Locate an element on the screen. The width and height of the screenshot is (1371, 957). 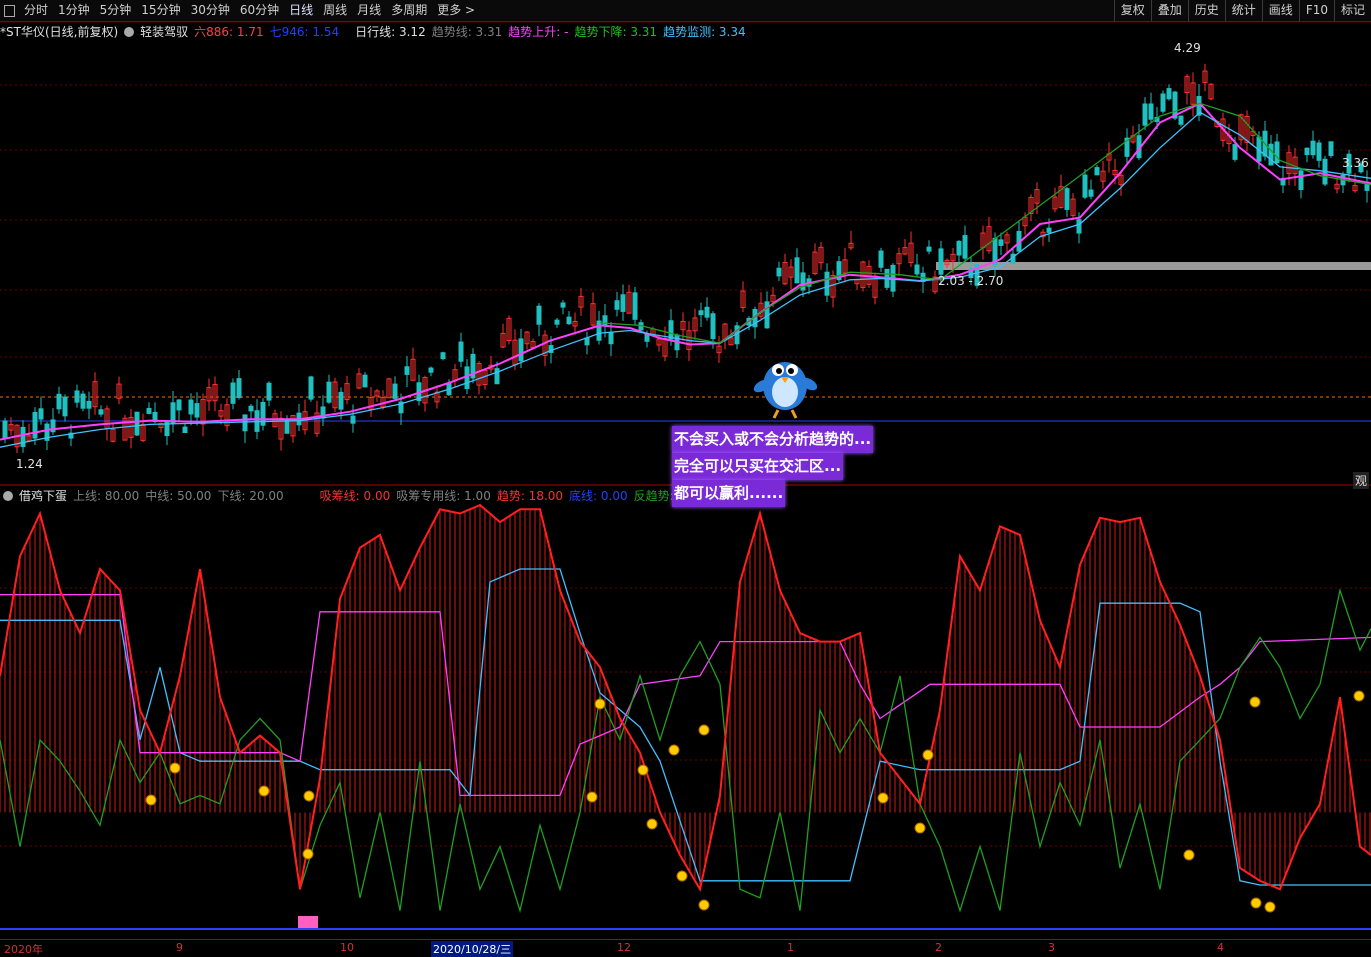
bird-mascot-icon is located at coordinates (785, 383).